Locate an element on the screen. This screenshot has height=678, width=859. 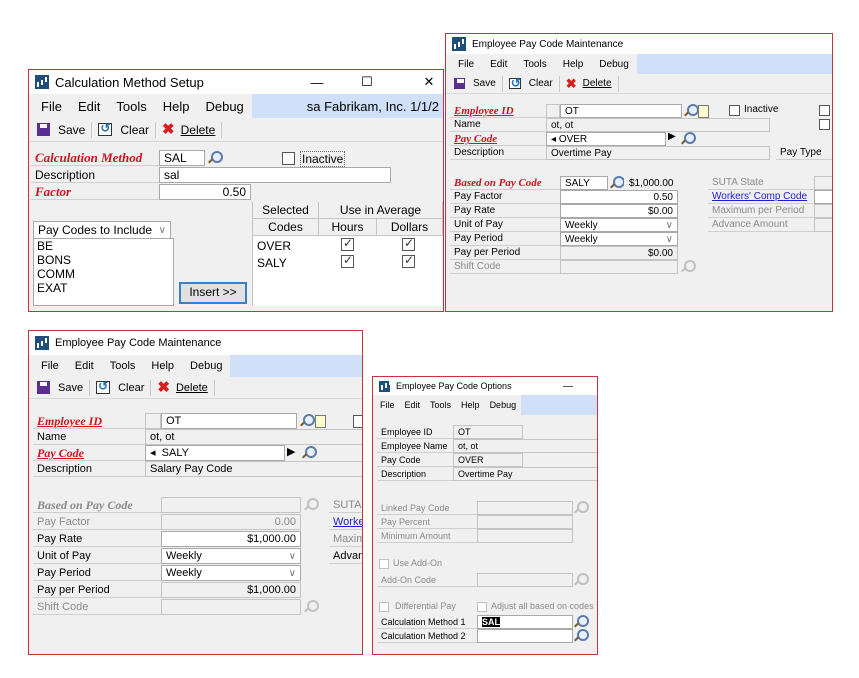
app-icon is located at coordinates (384, 386).